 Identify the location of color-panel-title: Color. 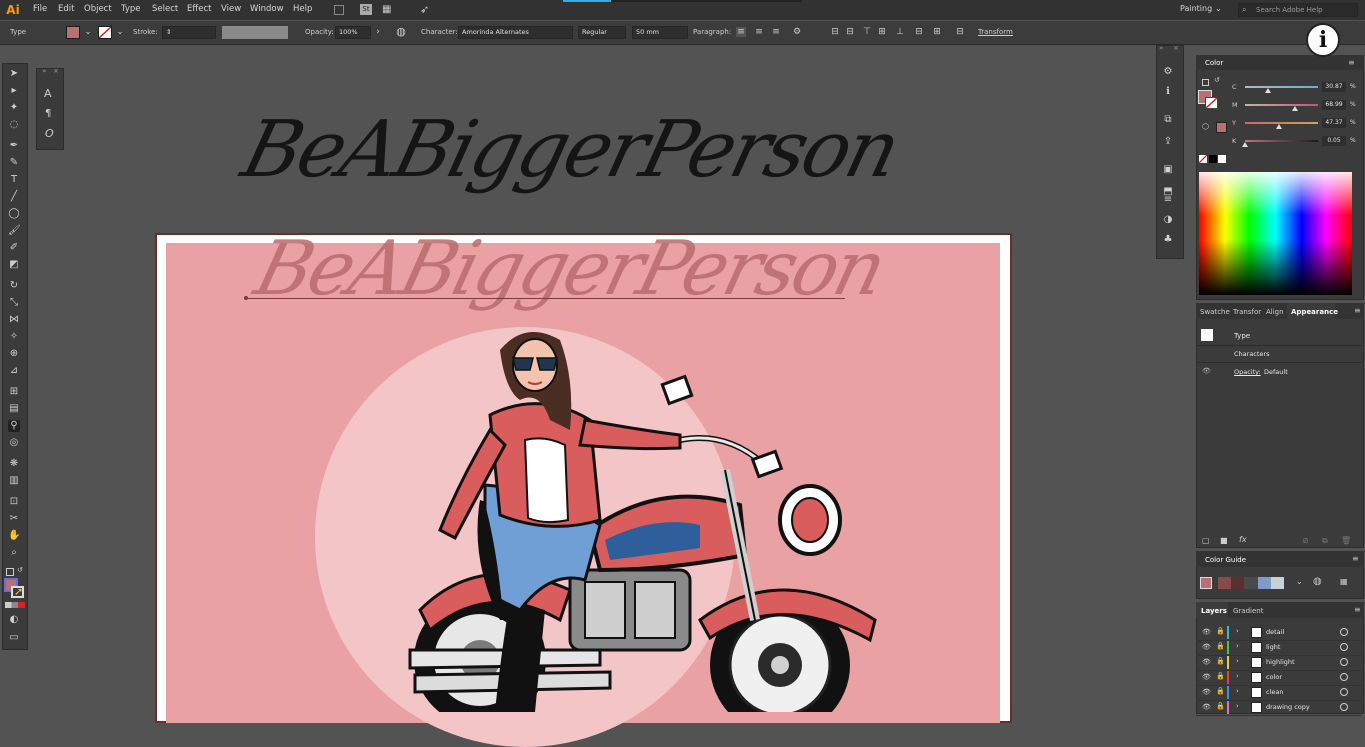
(1214, 63).